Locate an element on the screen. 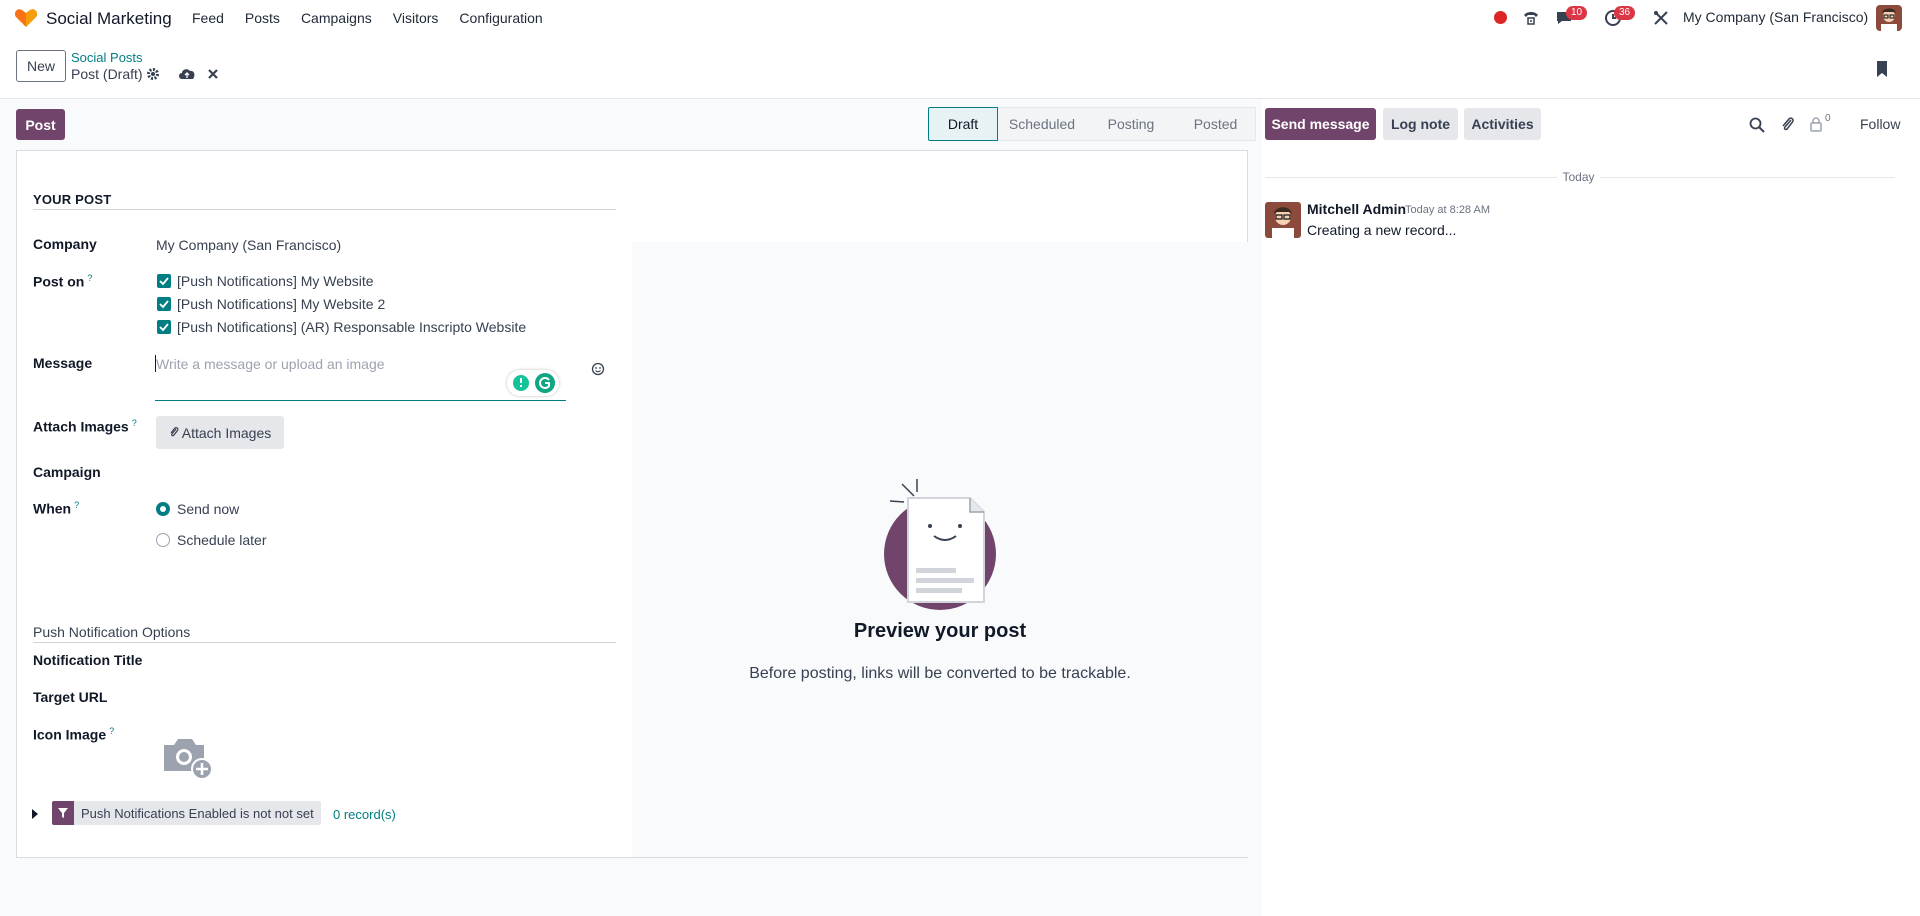 The width and height of the screenshot is (1920, 916). text-caret is located at coordinates (155, 363).